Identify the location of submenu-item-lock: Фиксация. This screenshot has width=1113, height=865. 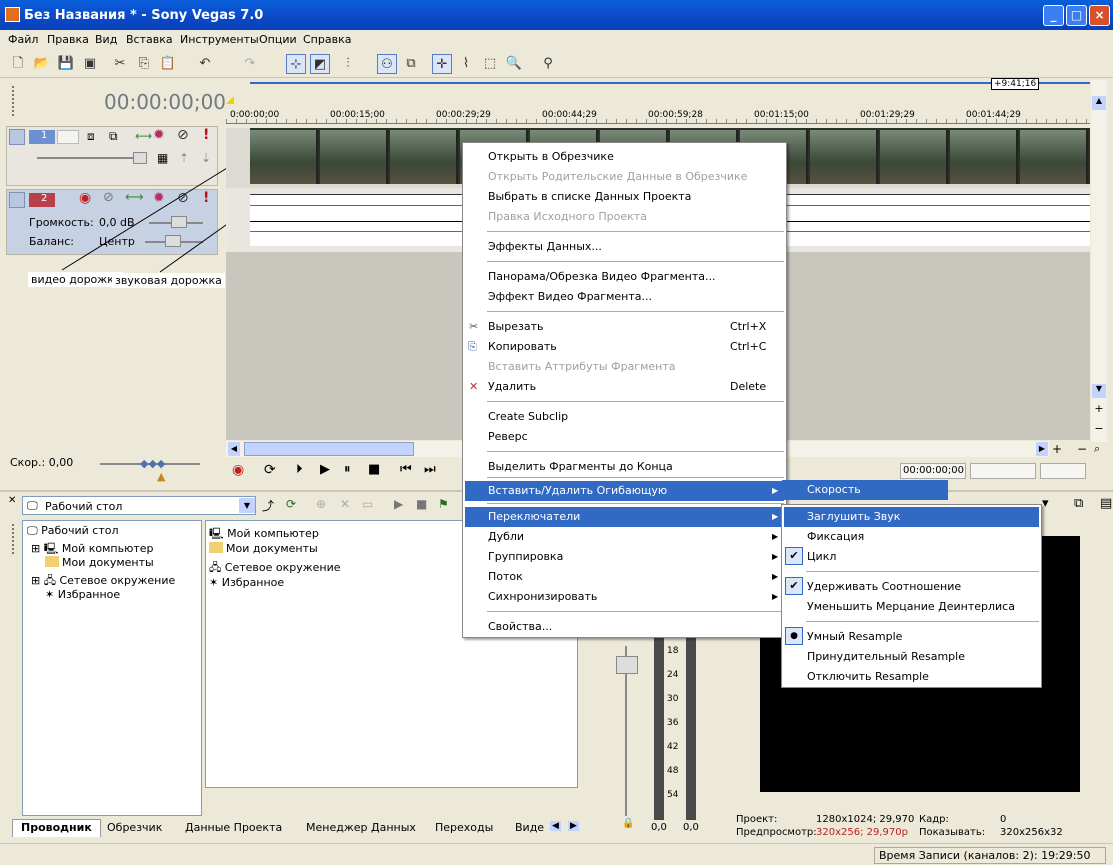
(835, 537).